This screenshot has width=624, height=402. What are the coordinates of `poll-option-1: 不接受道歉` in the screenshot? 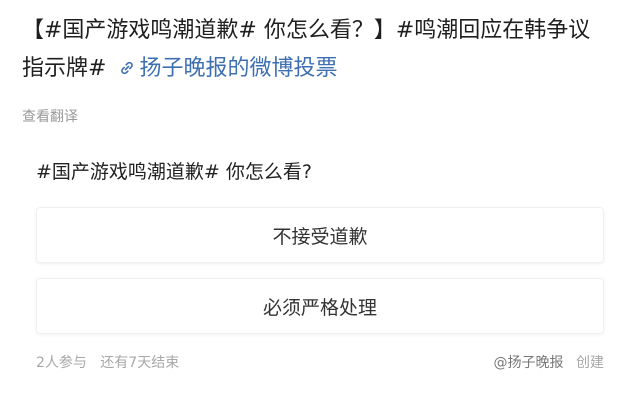 It's located at (320, 235).